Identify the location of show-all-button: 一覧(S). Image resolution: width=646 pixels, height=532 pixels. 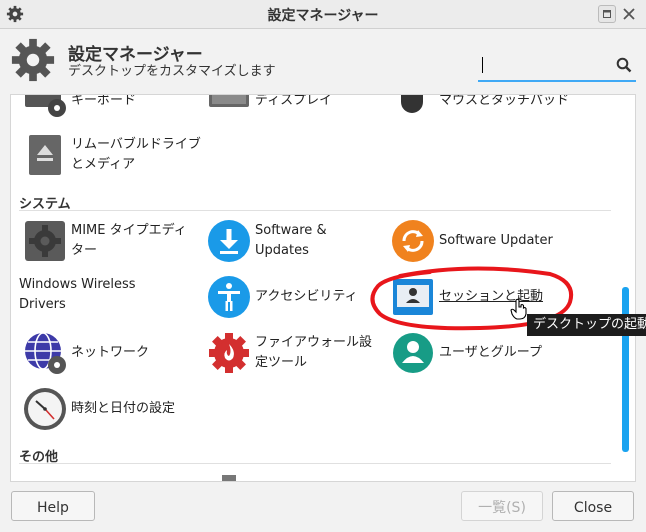
(502, 506).